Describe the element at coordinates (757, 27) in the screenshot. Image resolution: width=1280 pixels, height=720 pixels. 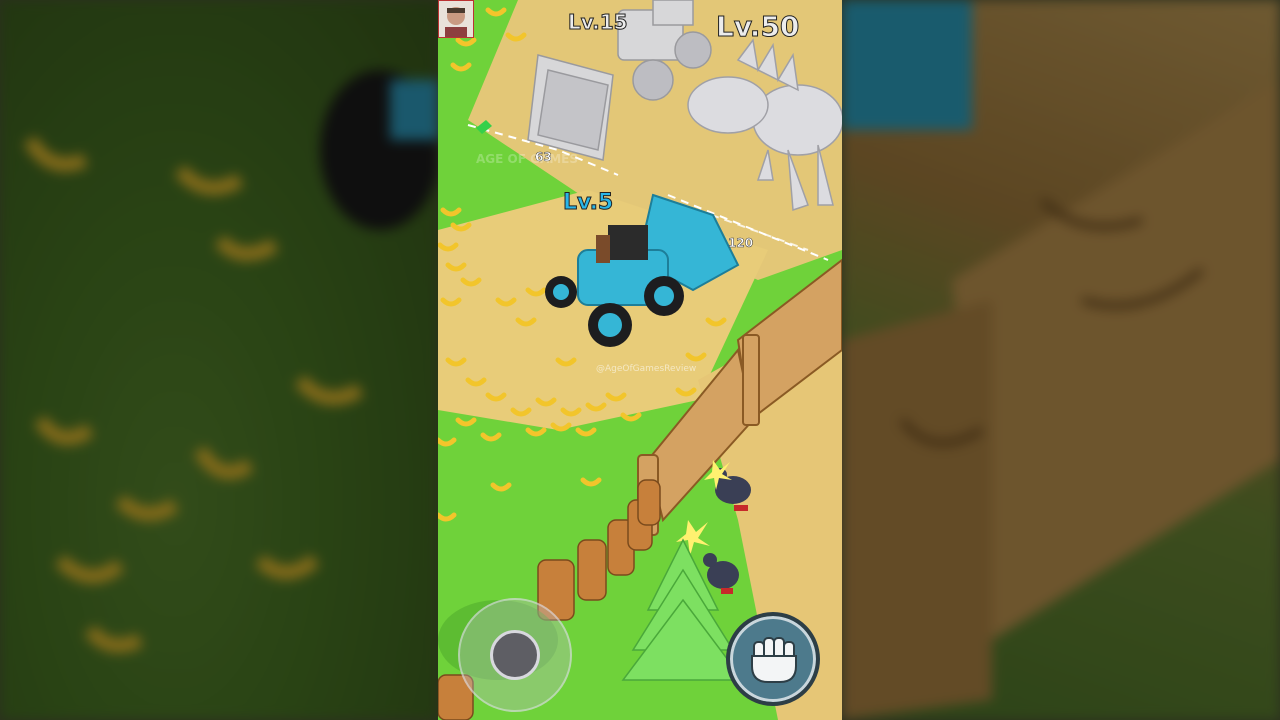
I see `dinosaur-level-label: Lv.50` at that location.